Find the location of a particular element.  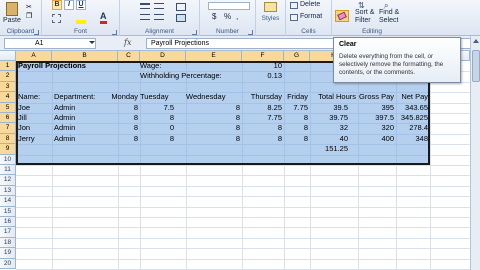

underline-button: U is located at coordinates (81, 5).